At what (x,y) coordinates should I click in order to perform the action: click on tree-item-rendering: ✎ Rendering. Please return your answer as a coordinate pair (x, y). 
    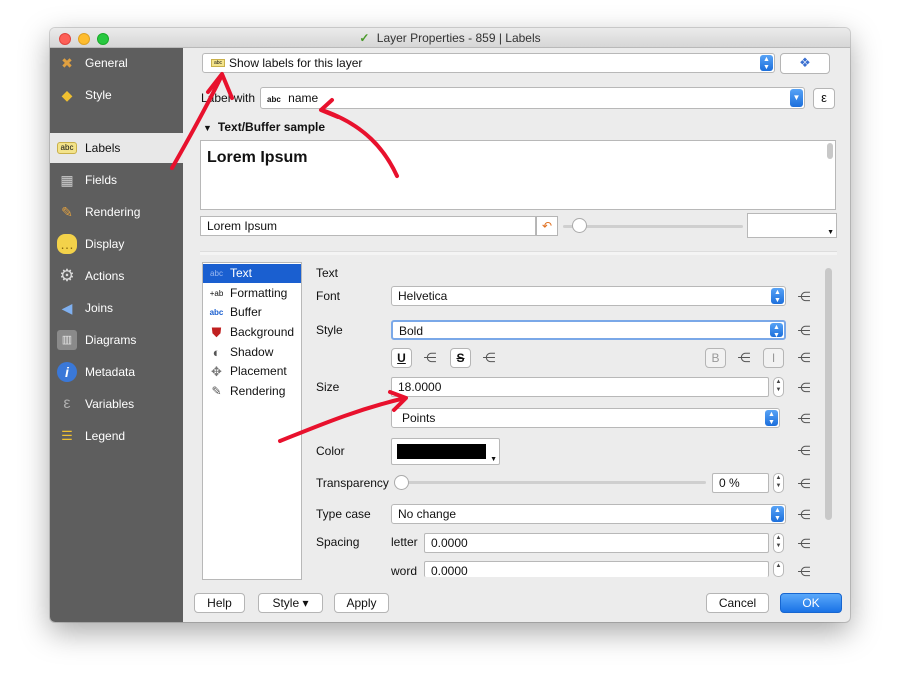
    Looking at the image, I should click on (252, 391).